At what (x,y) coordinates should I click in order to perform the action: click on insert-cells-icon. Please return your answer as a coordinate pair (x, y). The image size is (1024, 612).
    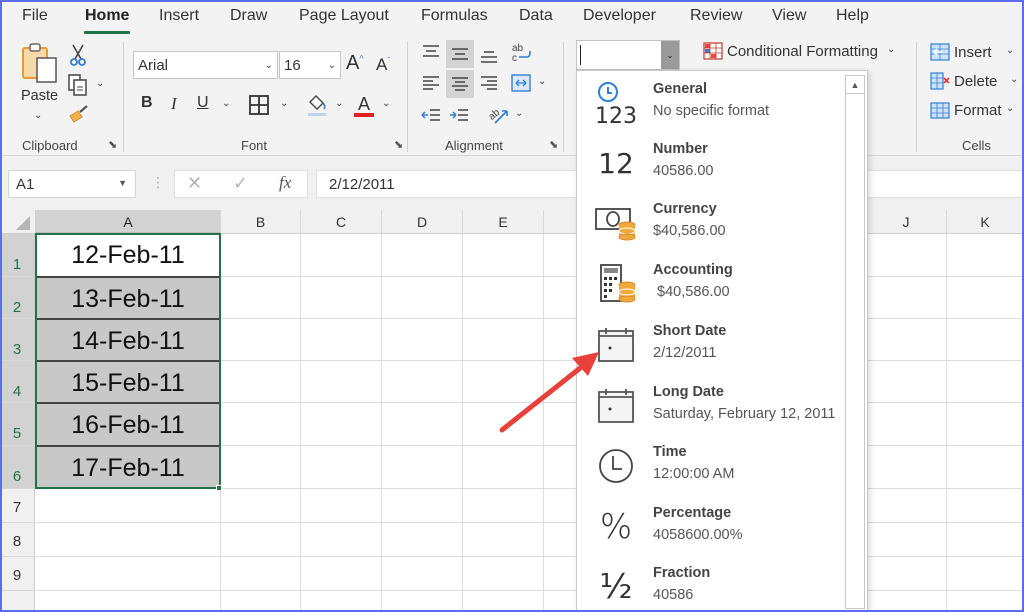
    Looking at the image, I should click on (940, 52).